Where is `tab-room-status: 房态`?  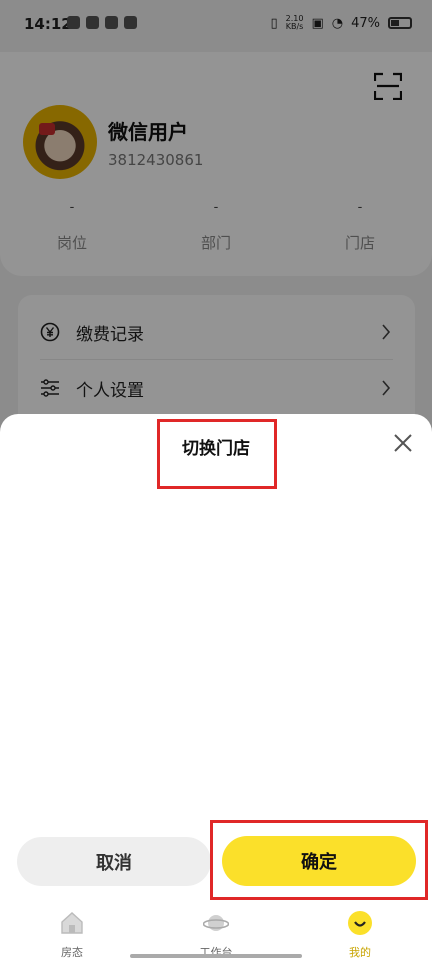 tab-room-status: 房态 is located at coordinates (72, 935).